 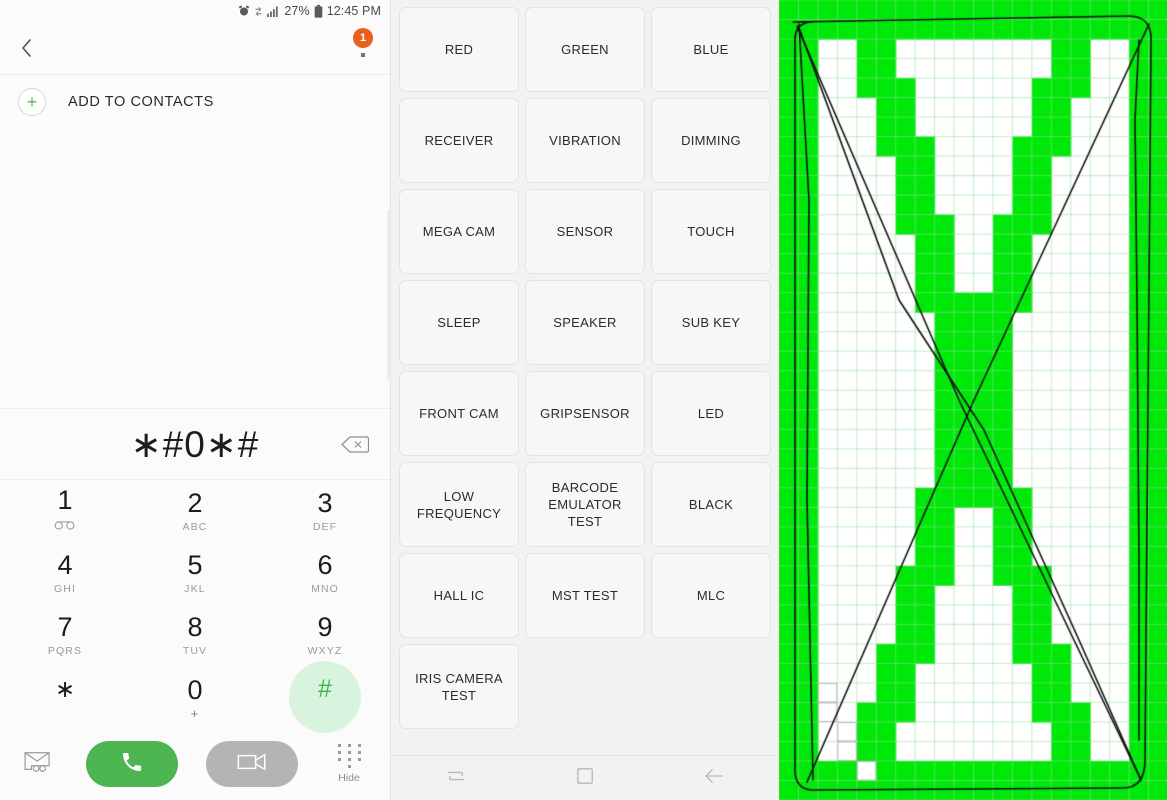 I want to click on test-cell: SUB KEY, so click(x=711, y=322).